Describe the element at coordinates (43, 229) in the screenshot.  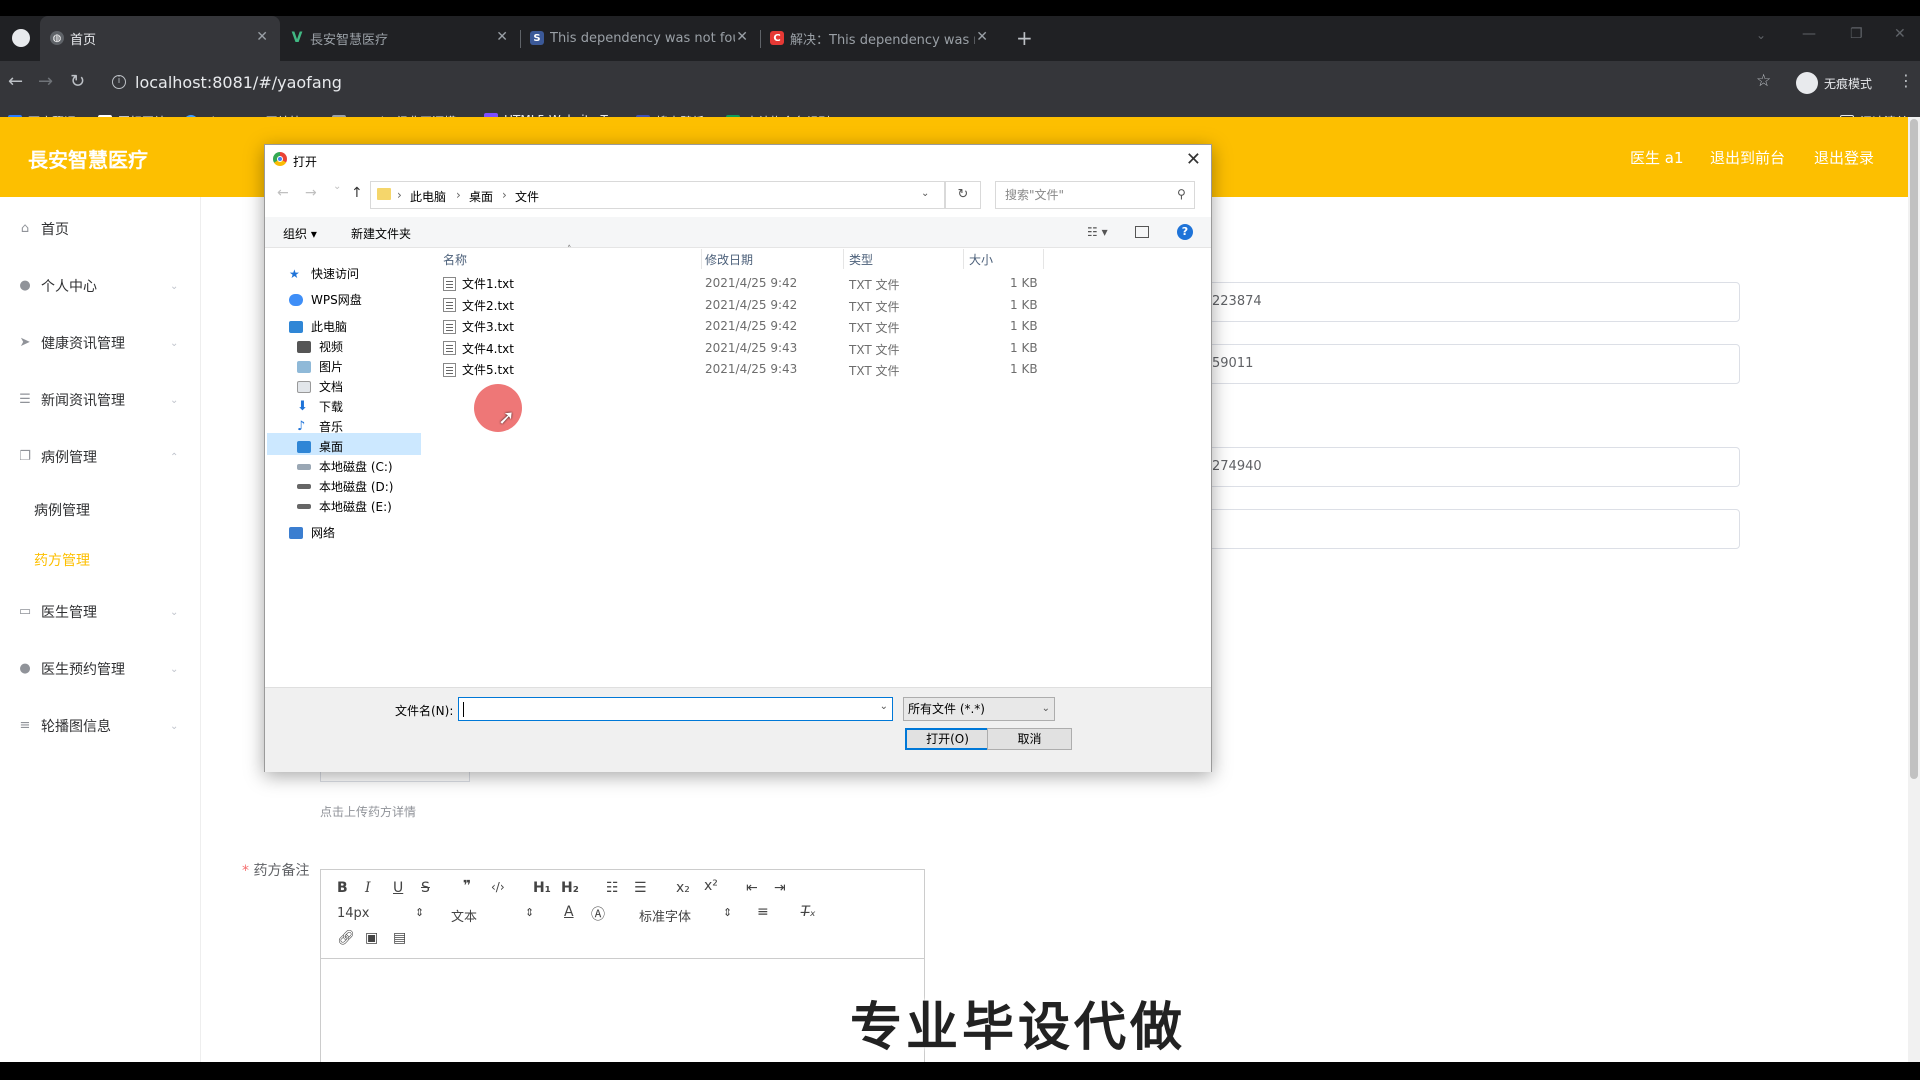
I see `menu-home: ⌂ 首页` at that location.